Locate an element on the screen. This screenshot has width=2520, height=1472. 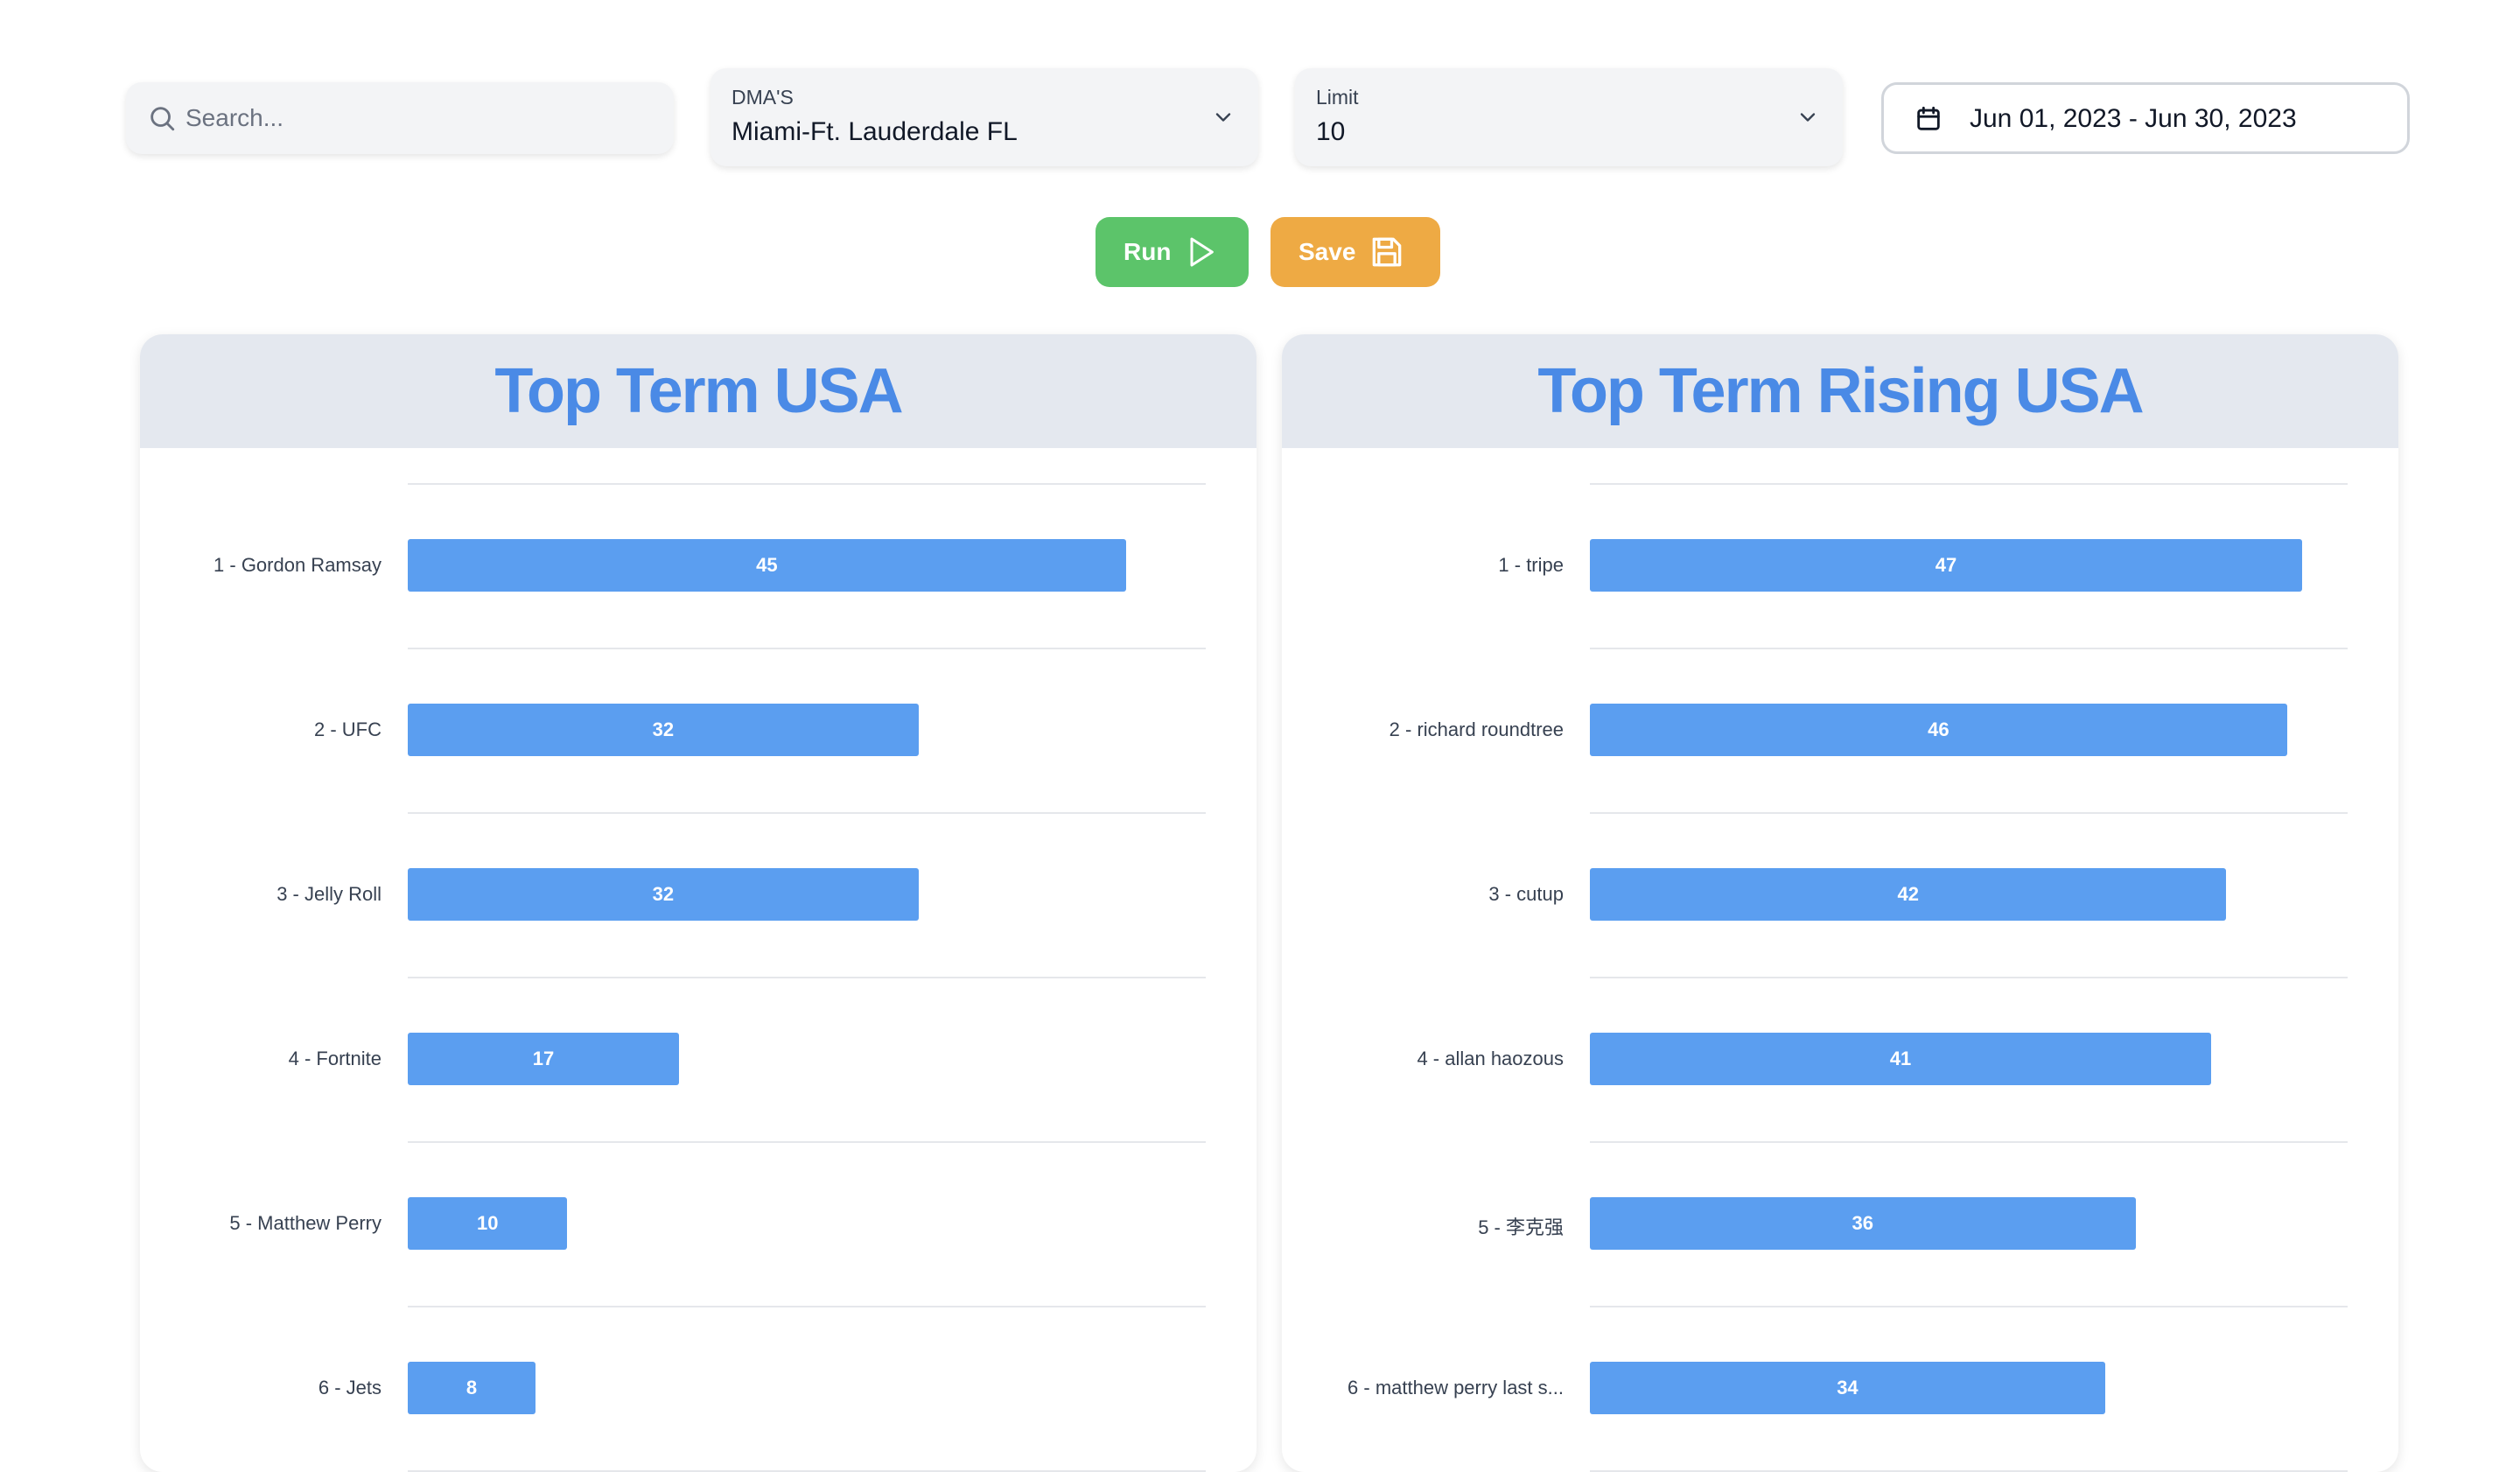
date-range-value: Jun 01, 2023 - Jun 30, 2023 is located at coordinates (2133, 119).